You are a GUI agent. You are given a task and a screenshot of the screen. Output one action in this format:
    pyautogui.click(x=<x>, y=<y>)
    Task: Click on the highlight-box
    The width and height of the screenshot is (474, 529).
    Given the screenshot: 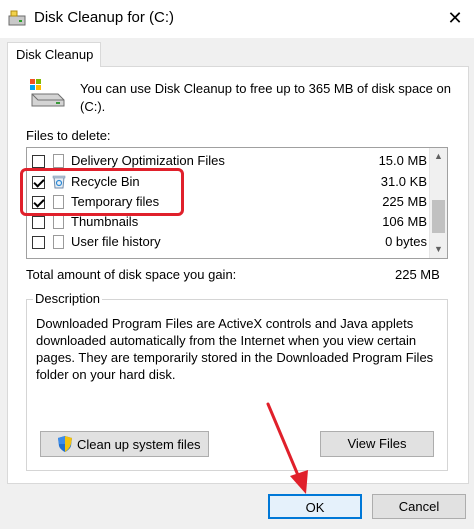 What is the action you would take?
    pyautogui.click(x=102, y=192)
    